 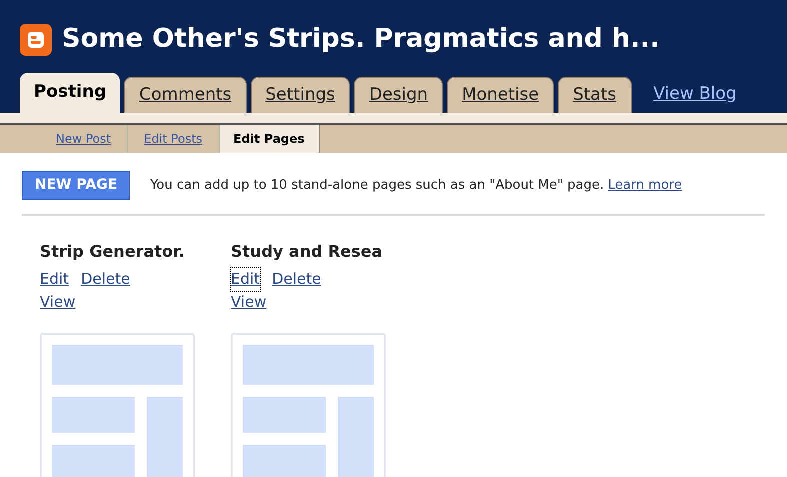 I want to click on view-blog-link: View Blog, so click(x=695, y=97).